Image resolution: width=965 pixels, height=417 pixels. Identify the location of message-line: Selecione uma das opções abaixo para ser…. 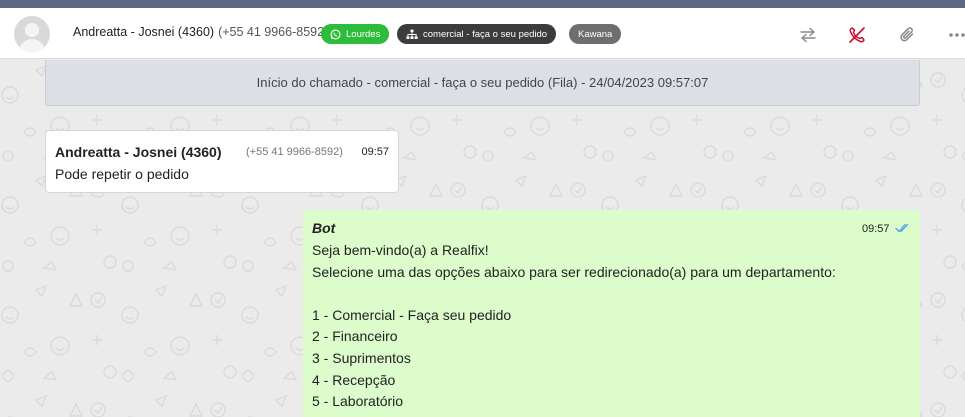
(574, 271).